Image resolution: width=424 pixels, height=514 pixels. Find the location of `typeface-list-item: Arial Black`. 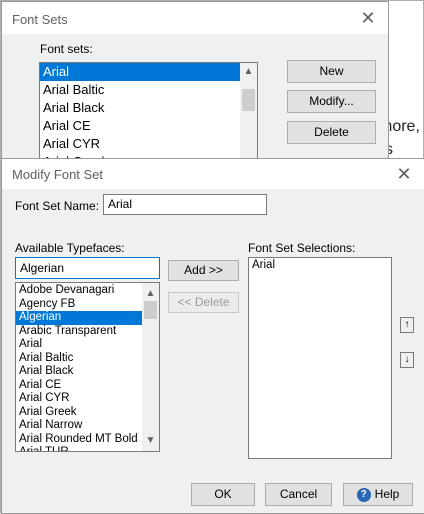

typeface-list-item: Arial Black is located at coordinates (87, 372).